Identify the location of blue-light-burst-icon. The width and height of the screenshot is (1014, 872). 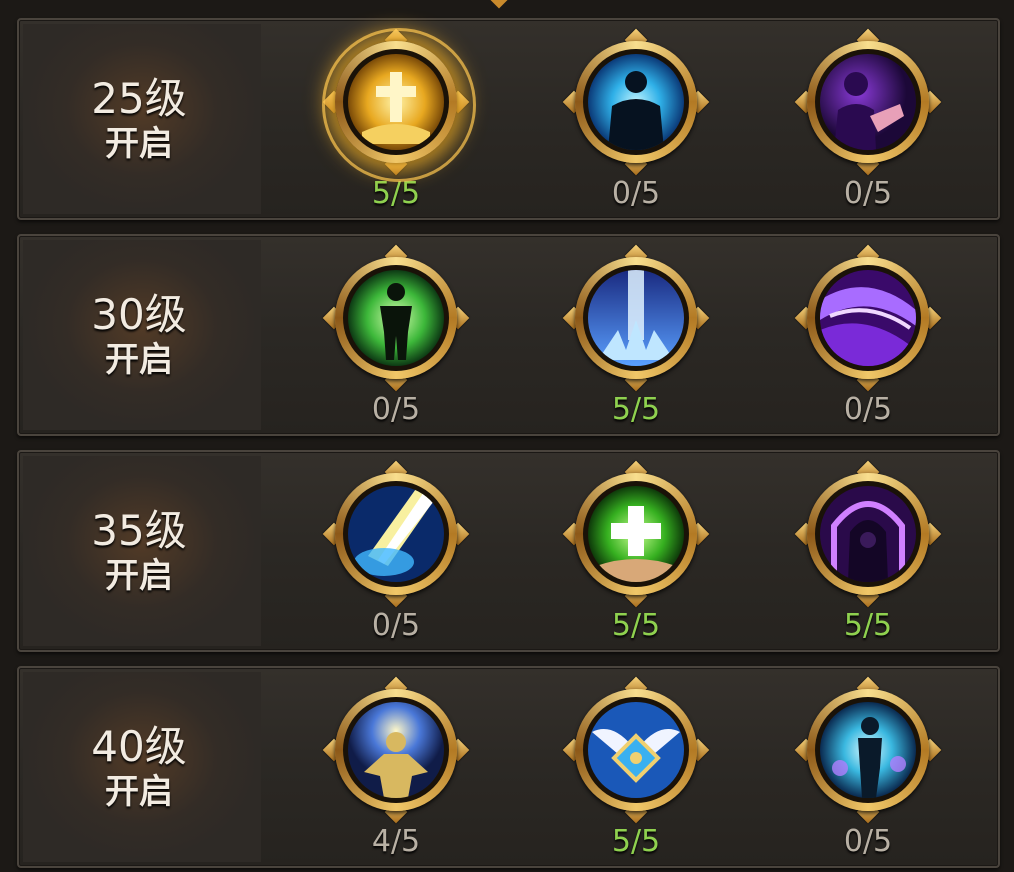
(636, 318).